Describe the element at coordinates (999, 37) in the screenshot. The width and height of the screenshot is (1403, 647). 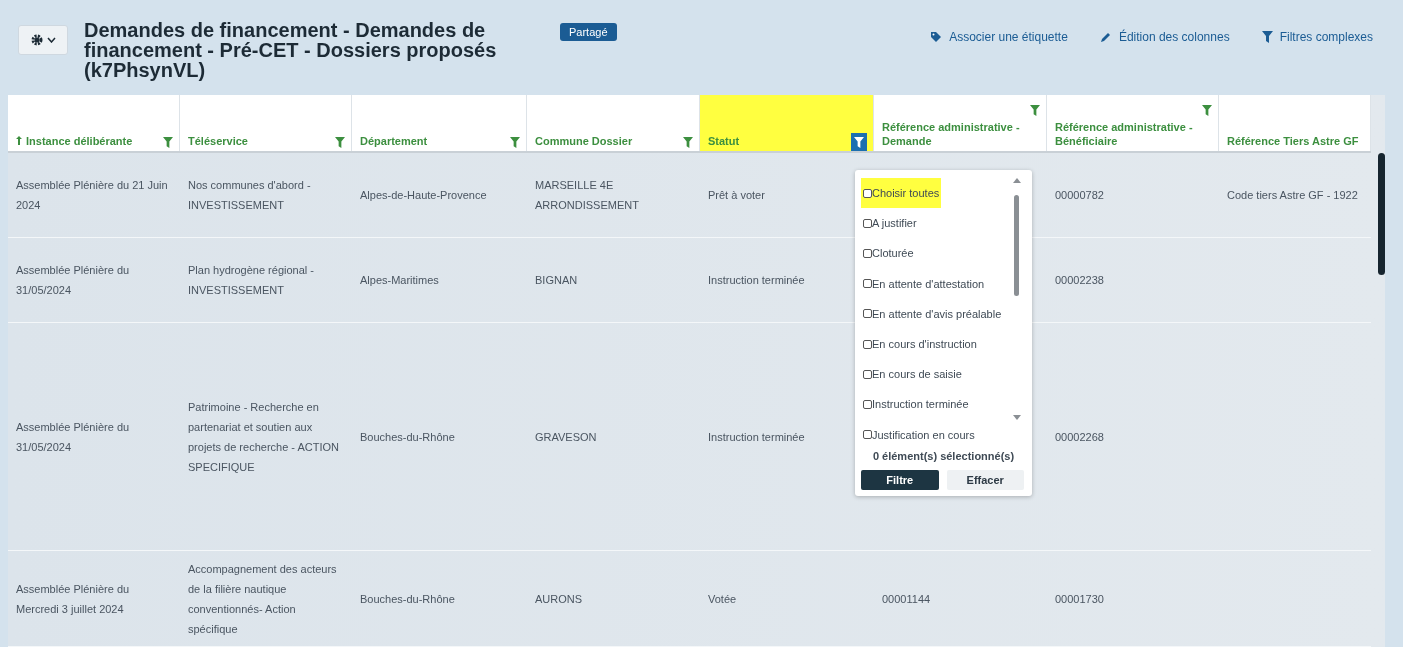
I see `action-link: Associer une étiquette` at that location.